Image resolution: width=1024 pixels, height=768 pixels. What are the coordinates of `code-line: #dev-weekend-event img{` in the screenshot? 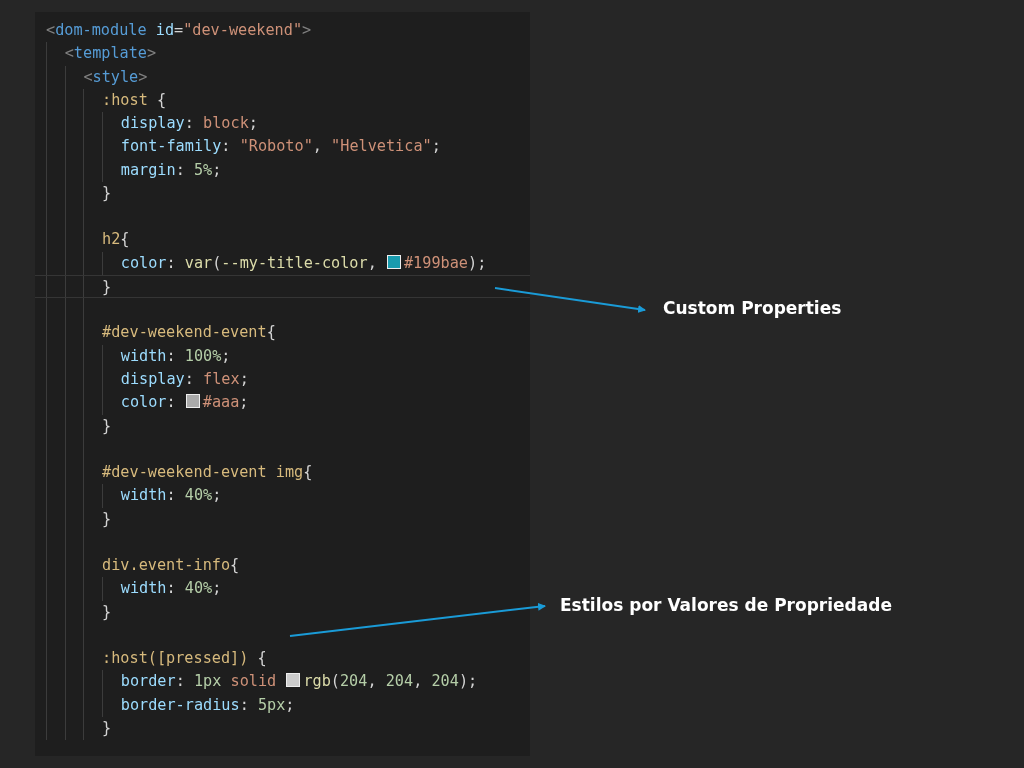 It's located at (207, 473).